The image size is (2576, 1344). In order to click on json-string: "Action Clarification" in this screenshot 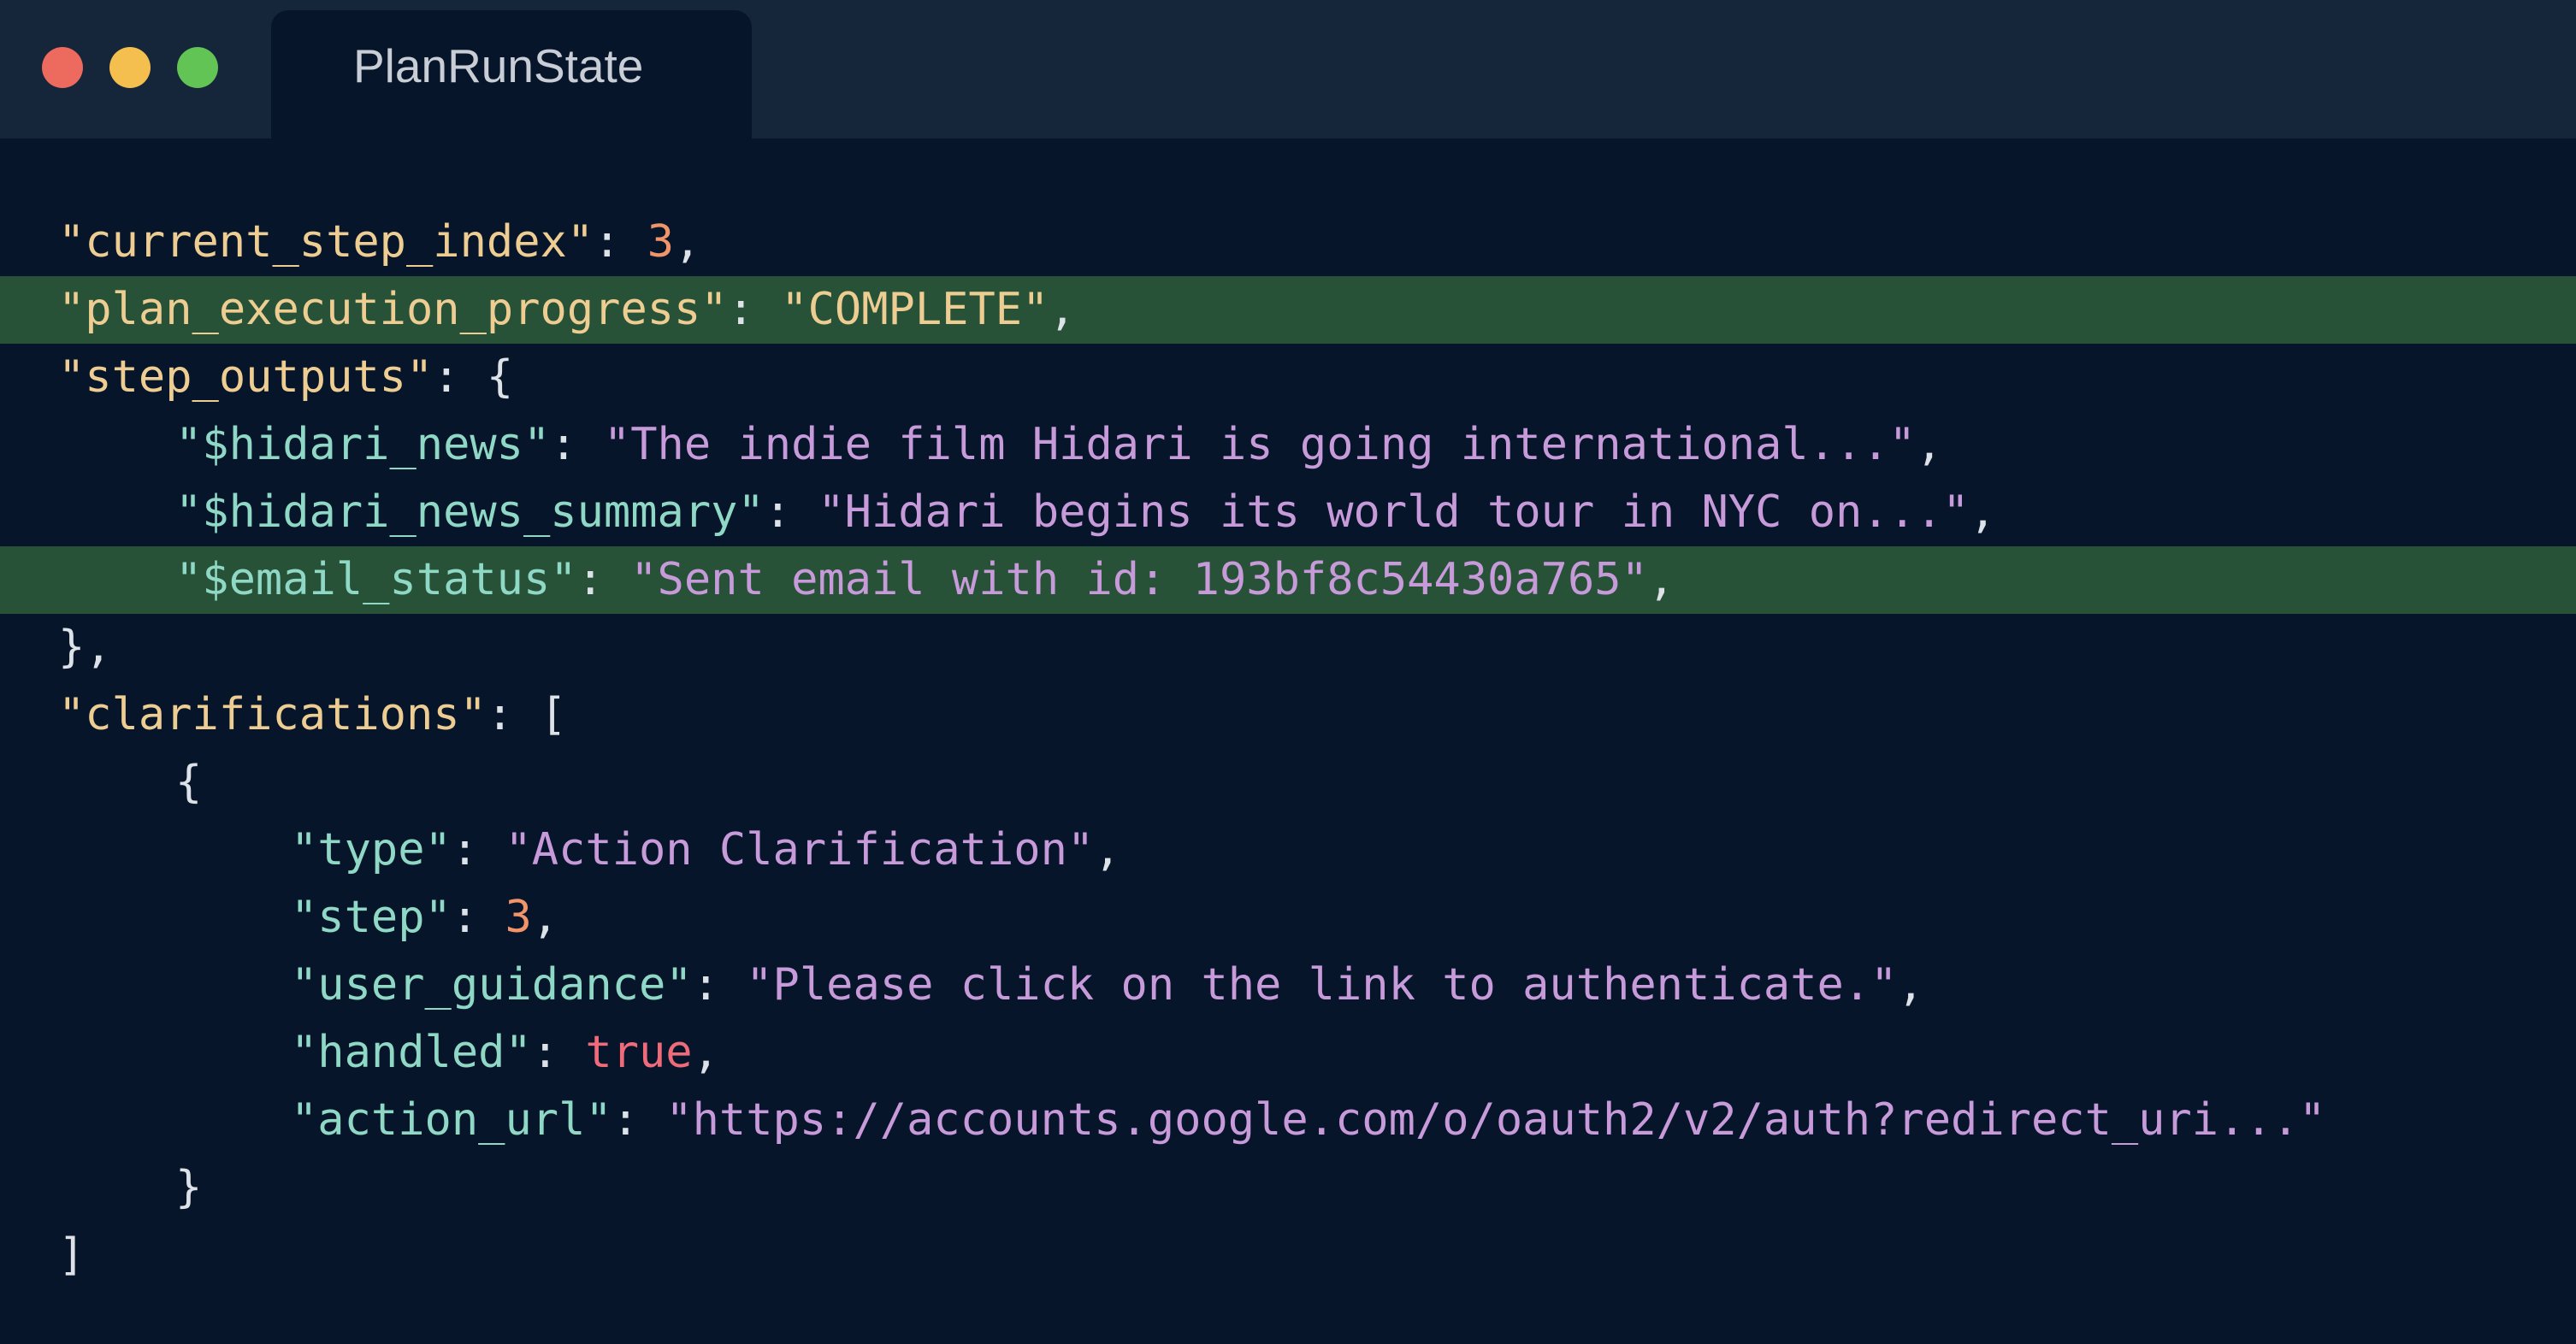, I will do `click(800, 849)`.